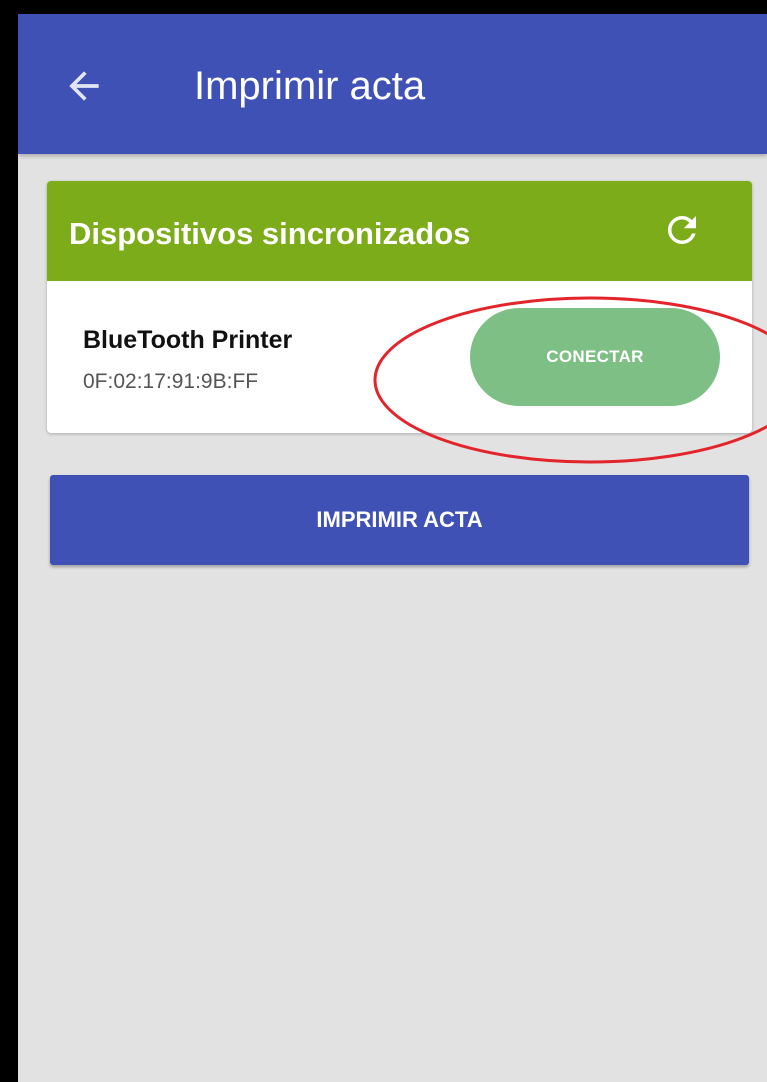 The width and height of the screenshot is (767, 1082). What do you see at coordinates (171, 381) in the screenshot?
I see `device-address: 0F:02:17:91:9B:FF` at bounding box center [171, 381].